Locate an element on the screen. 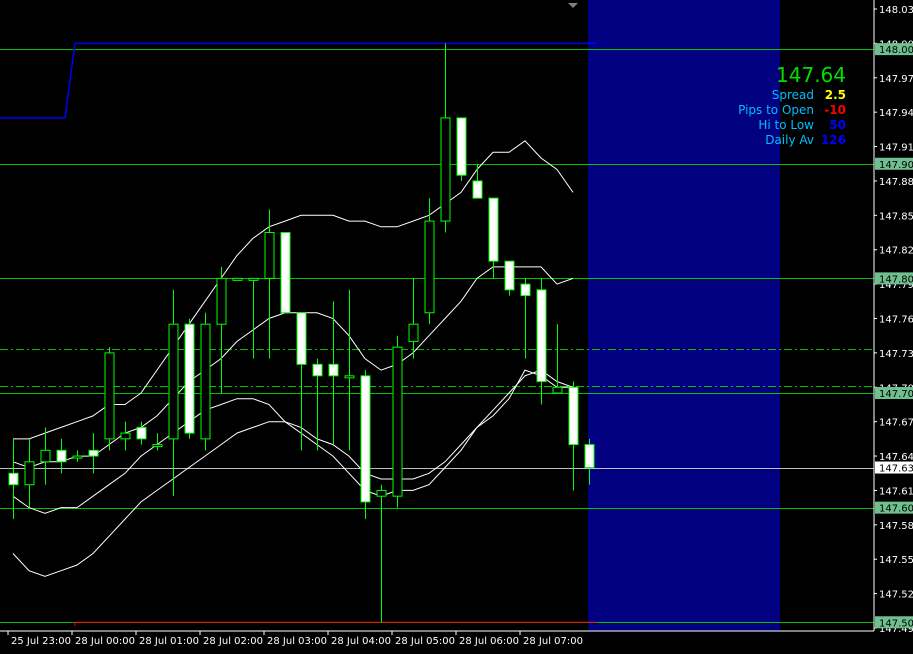 This screenshot has width=913, height=654. price-tick-label: 147.645 is located at coordinates (896, 457).